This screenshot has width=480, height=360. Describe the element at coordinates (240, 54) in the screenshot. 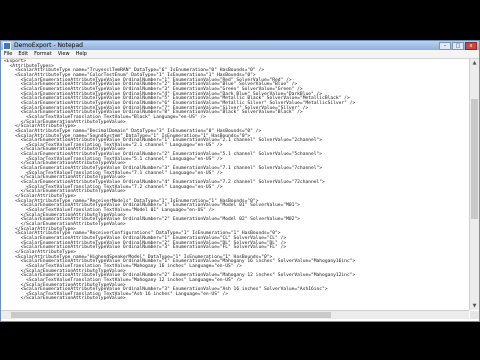

I see `menu-bar: File Edit Format View Help` at that location.